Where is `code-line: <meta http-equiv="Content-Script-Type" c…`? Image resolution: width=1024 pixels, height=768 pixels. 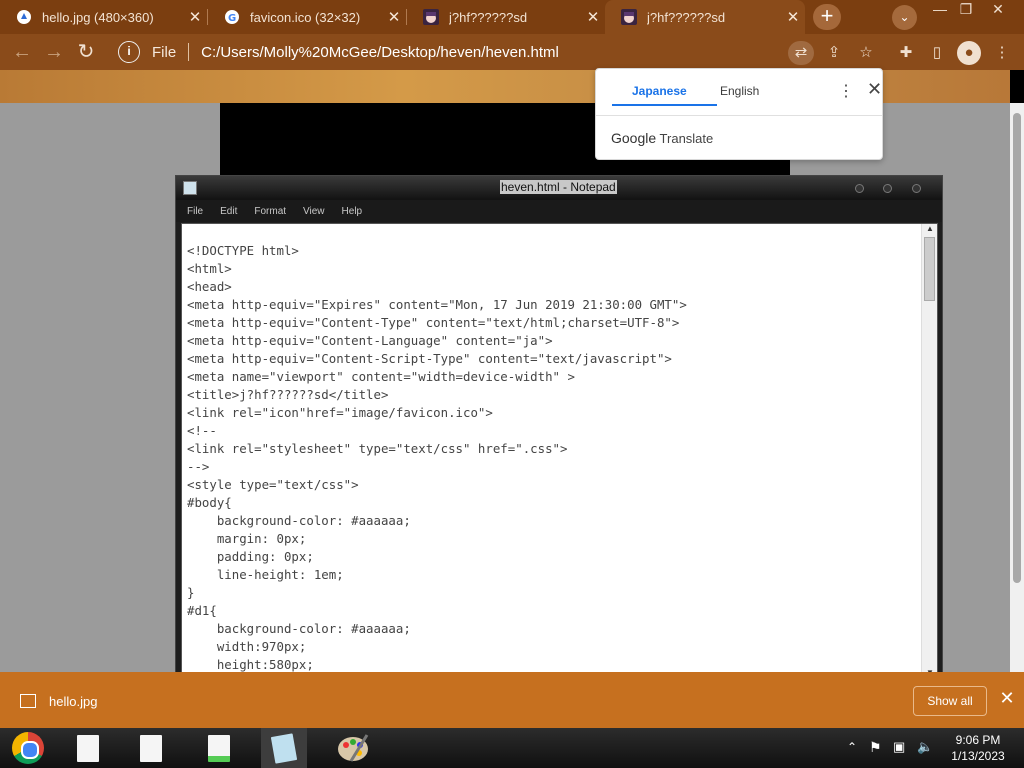
code-line: <meta http-equiv="Content-Script-Type" c… is located at coordinates (429, 358).